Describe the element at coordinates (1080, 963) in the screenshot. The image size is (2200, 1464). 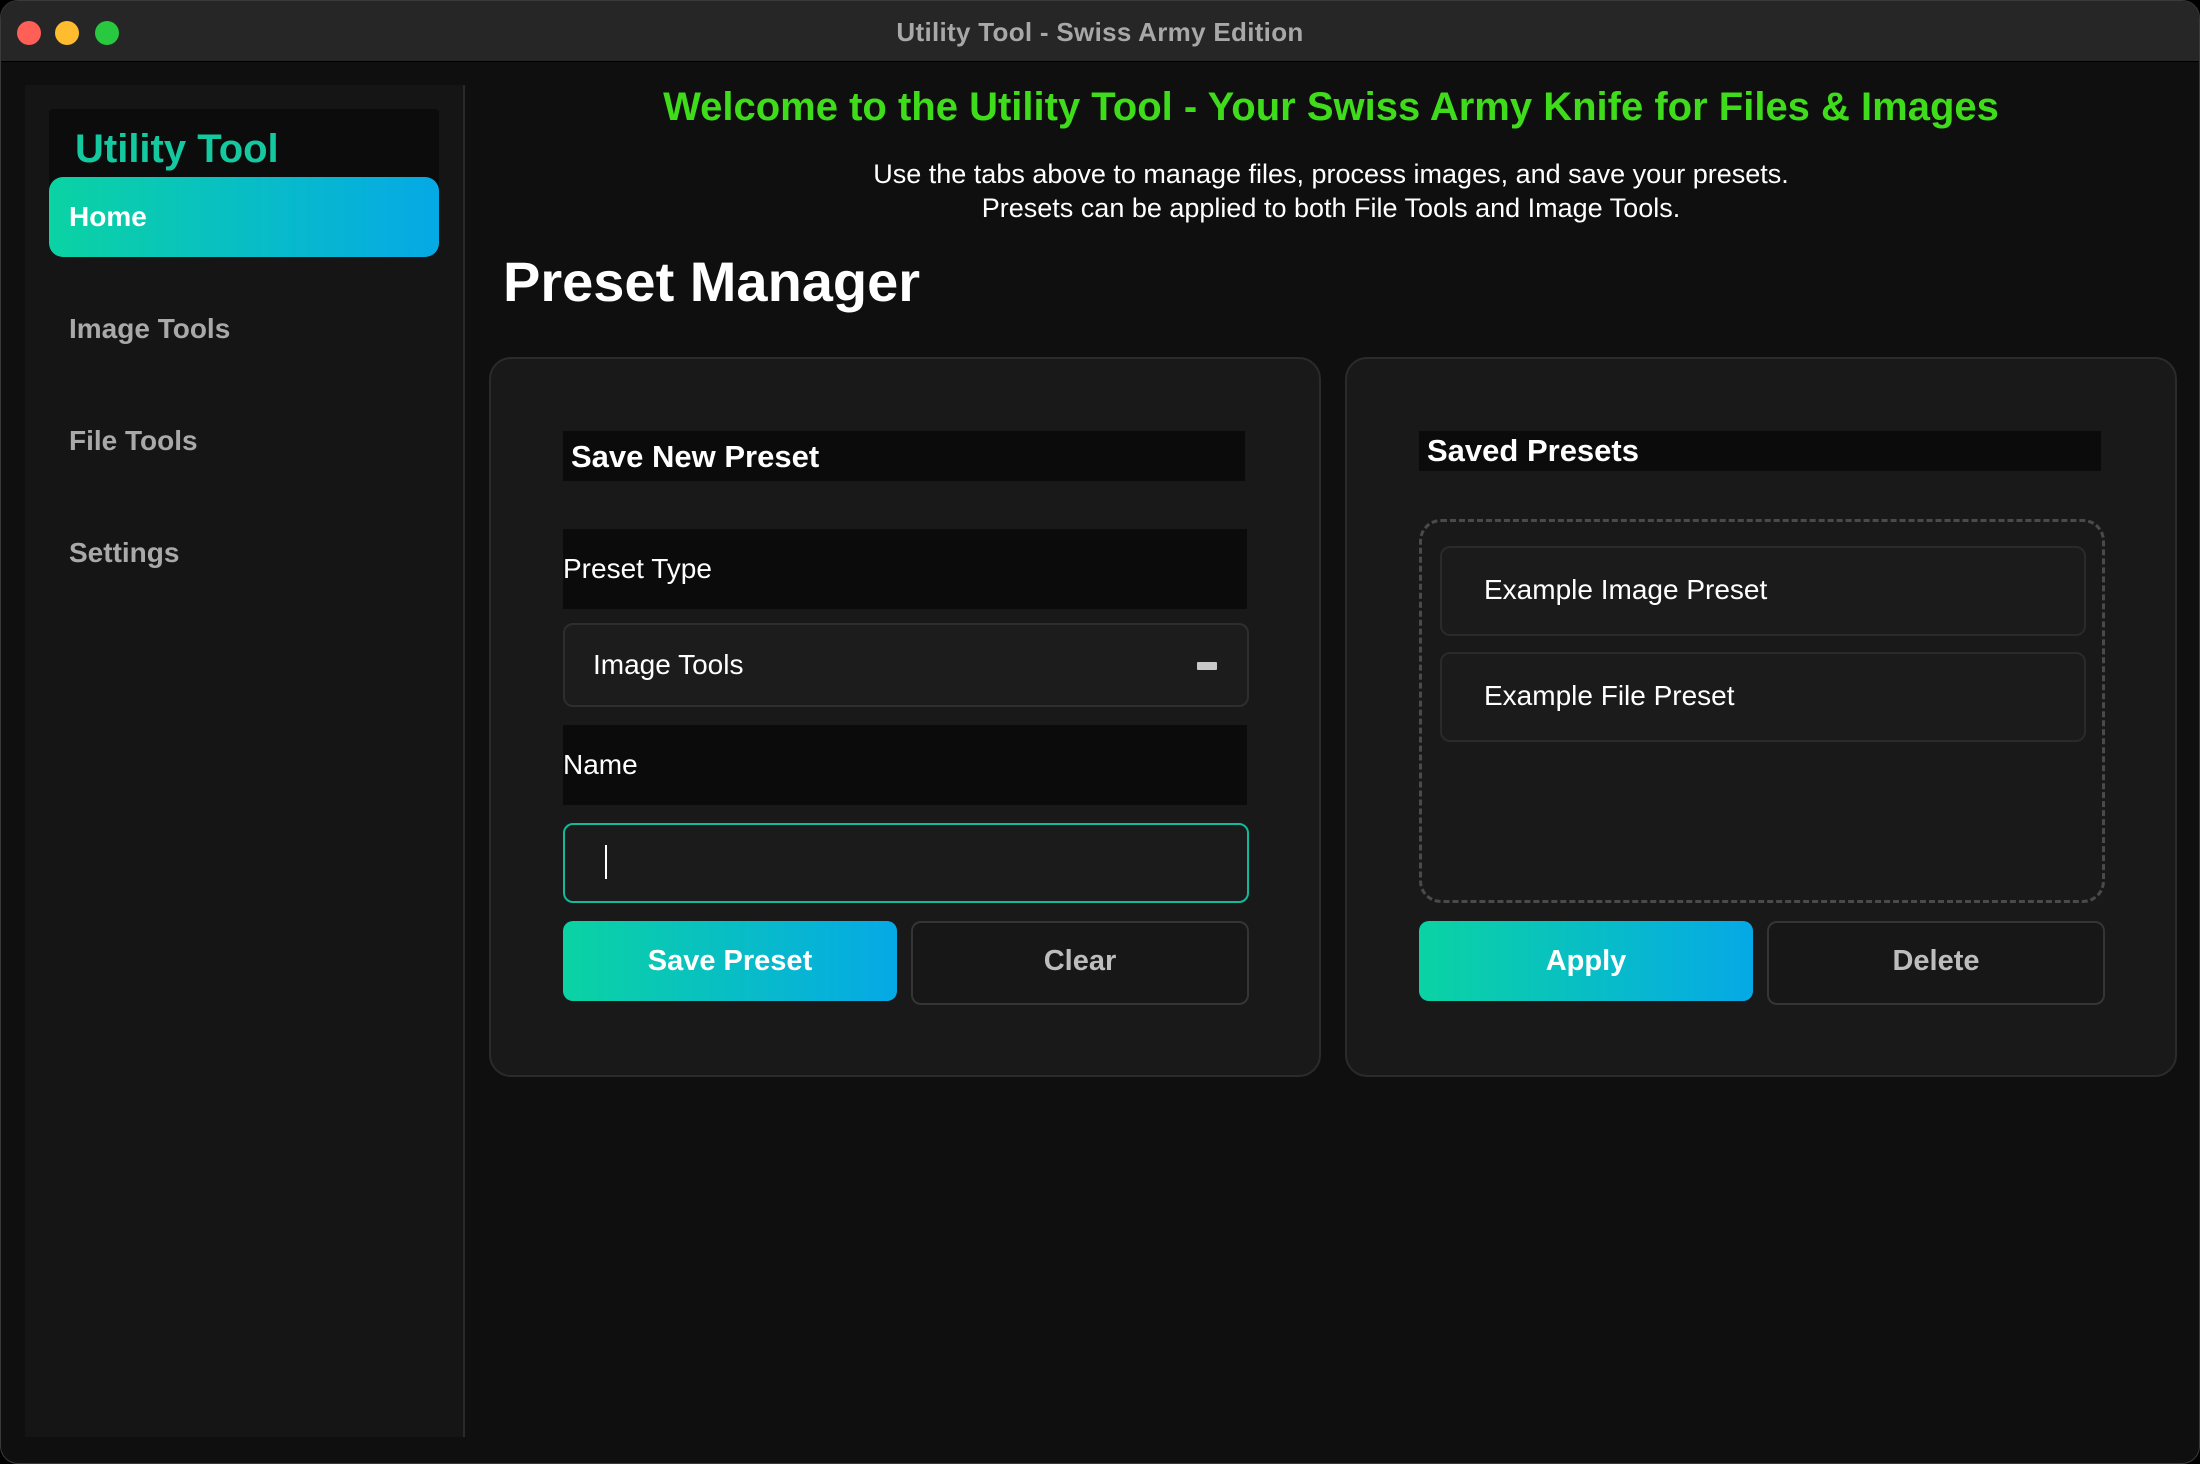
I see `clear-button: Clear` at that location.